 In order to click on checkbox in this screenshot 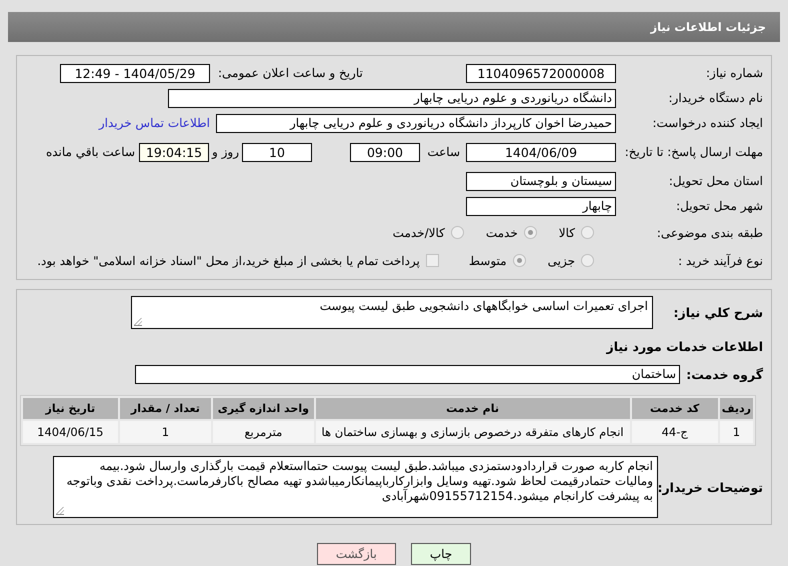, I will do `click(432, 260)`.